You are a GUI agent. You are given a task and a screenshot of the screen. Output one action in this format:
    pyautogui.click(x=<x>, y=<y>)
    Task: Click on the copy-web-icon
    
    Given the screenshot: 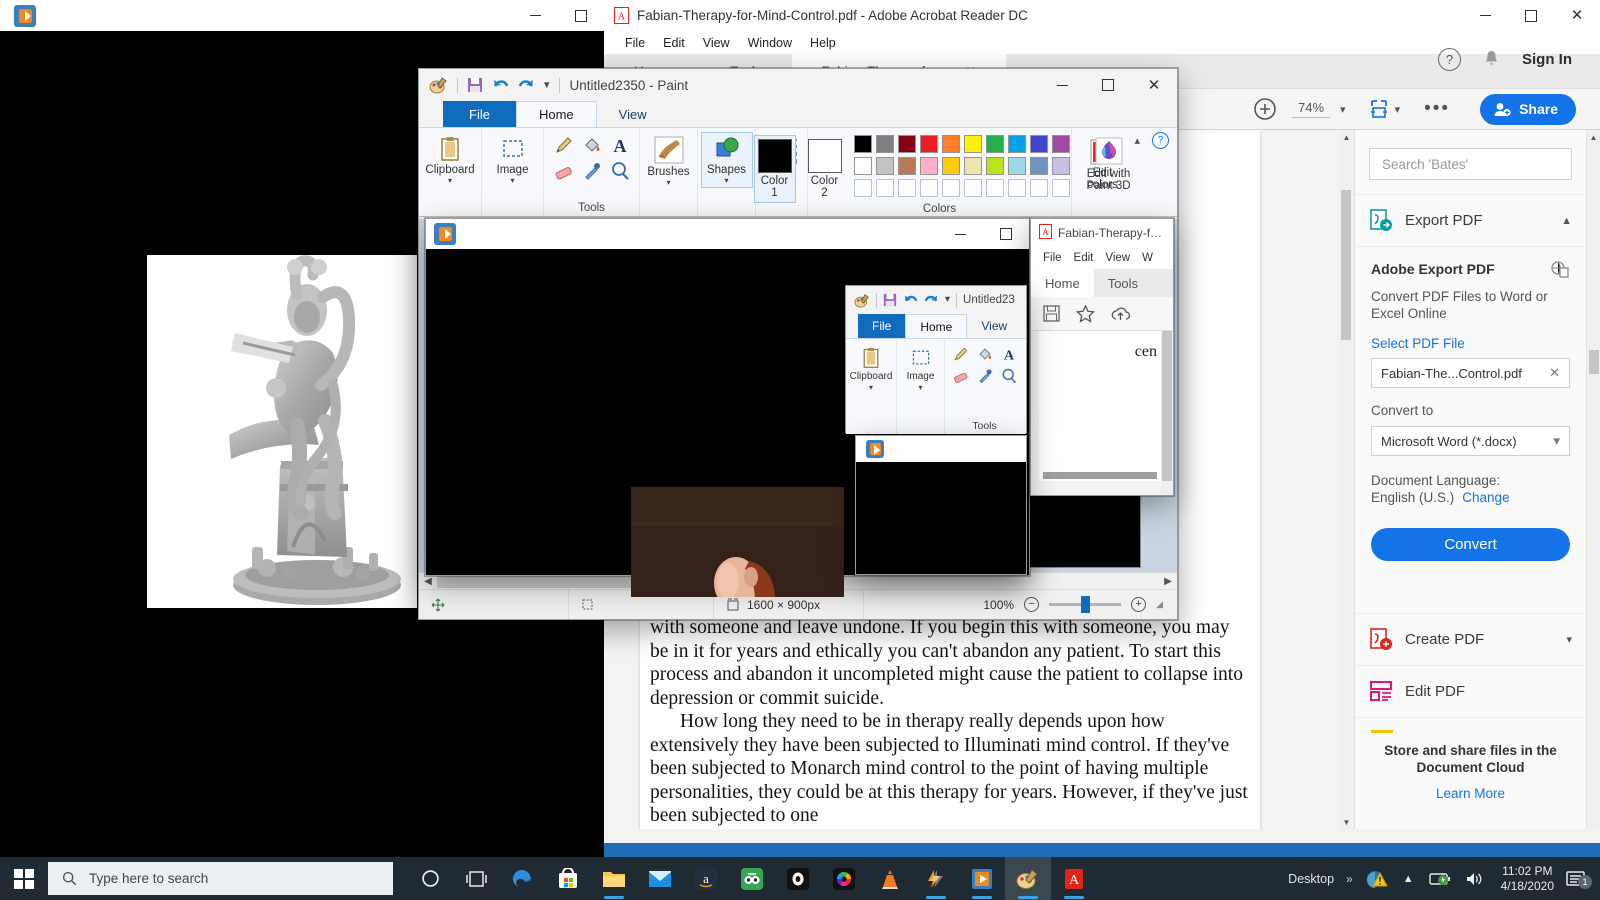 What is the action you would take?
    pyautogui.click(x=1560, y=269)
    